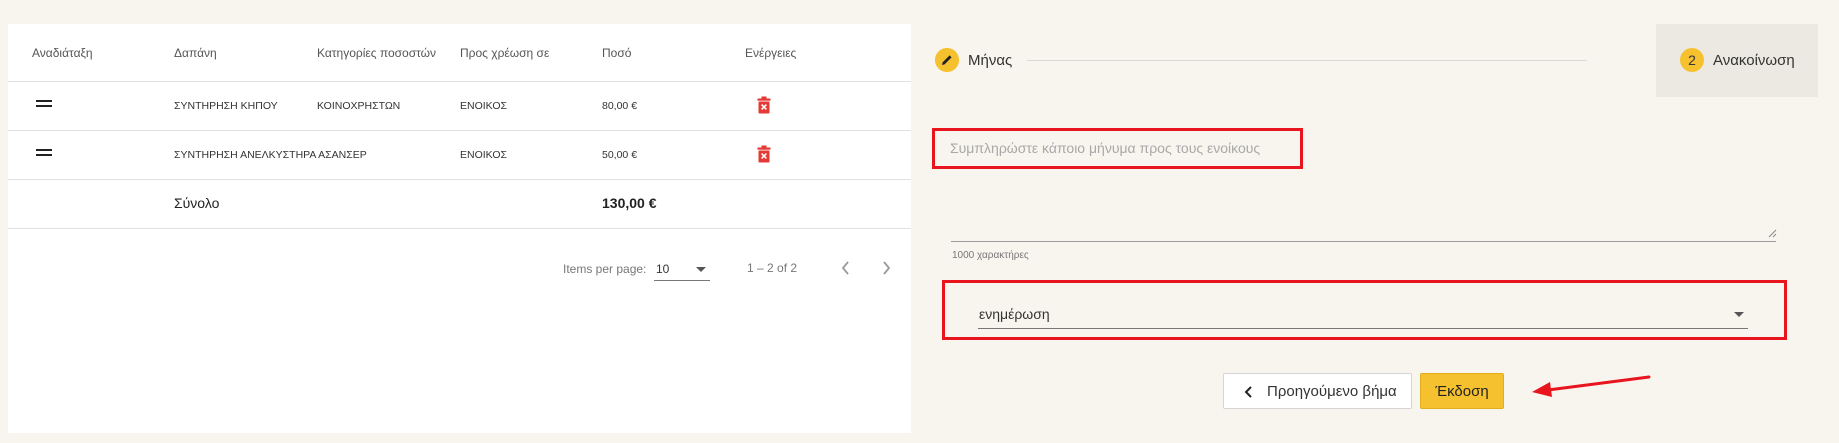  I want to click on type-highlight-box, so click(1364, 310).